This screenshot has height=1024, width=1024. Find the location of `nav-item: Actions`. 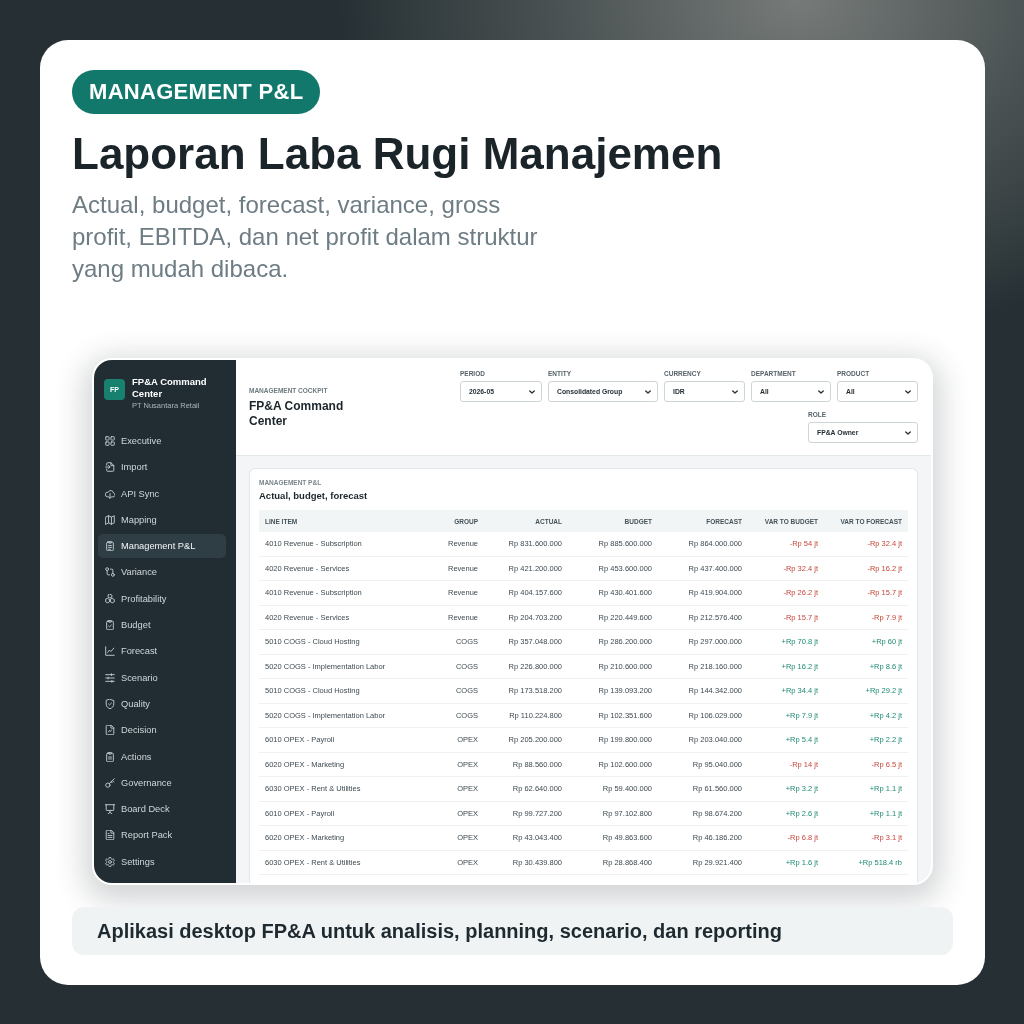

nav-item: Actions is located at coordinates (162, 756).